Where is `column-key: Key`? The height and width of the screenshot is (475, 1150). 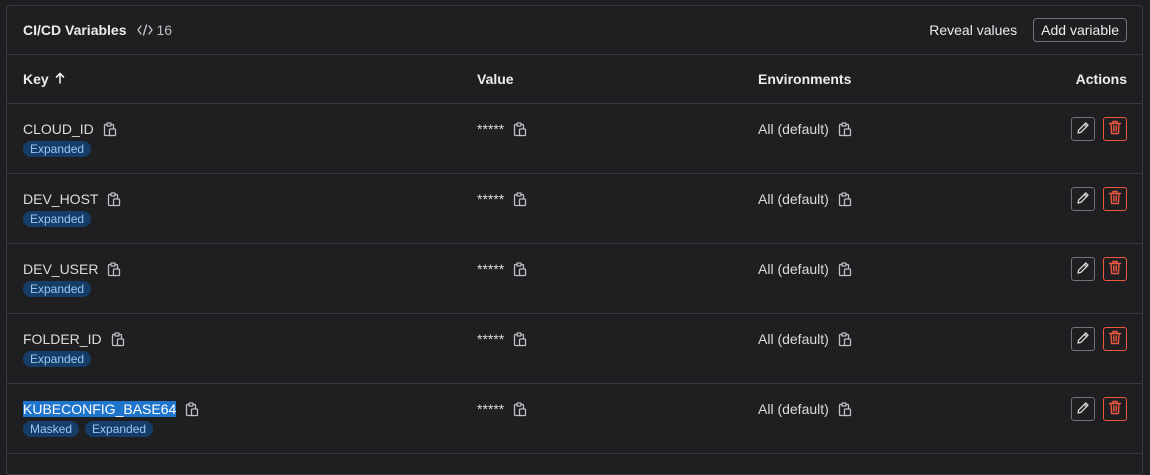 column-key: Key is located at coordinates (44, 79).